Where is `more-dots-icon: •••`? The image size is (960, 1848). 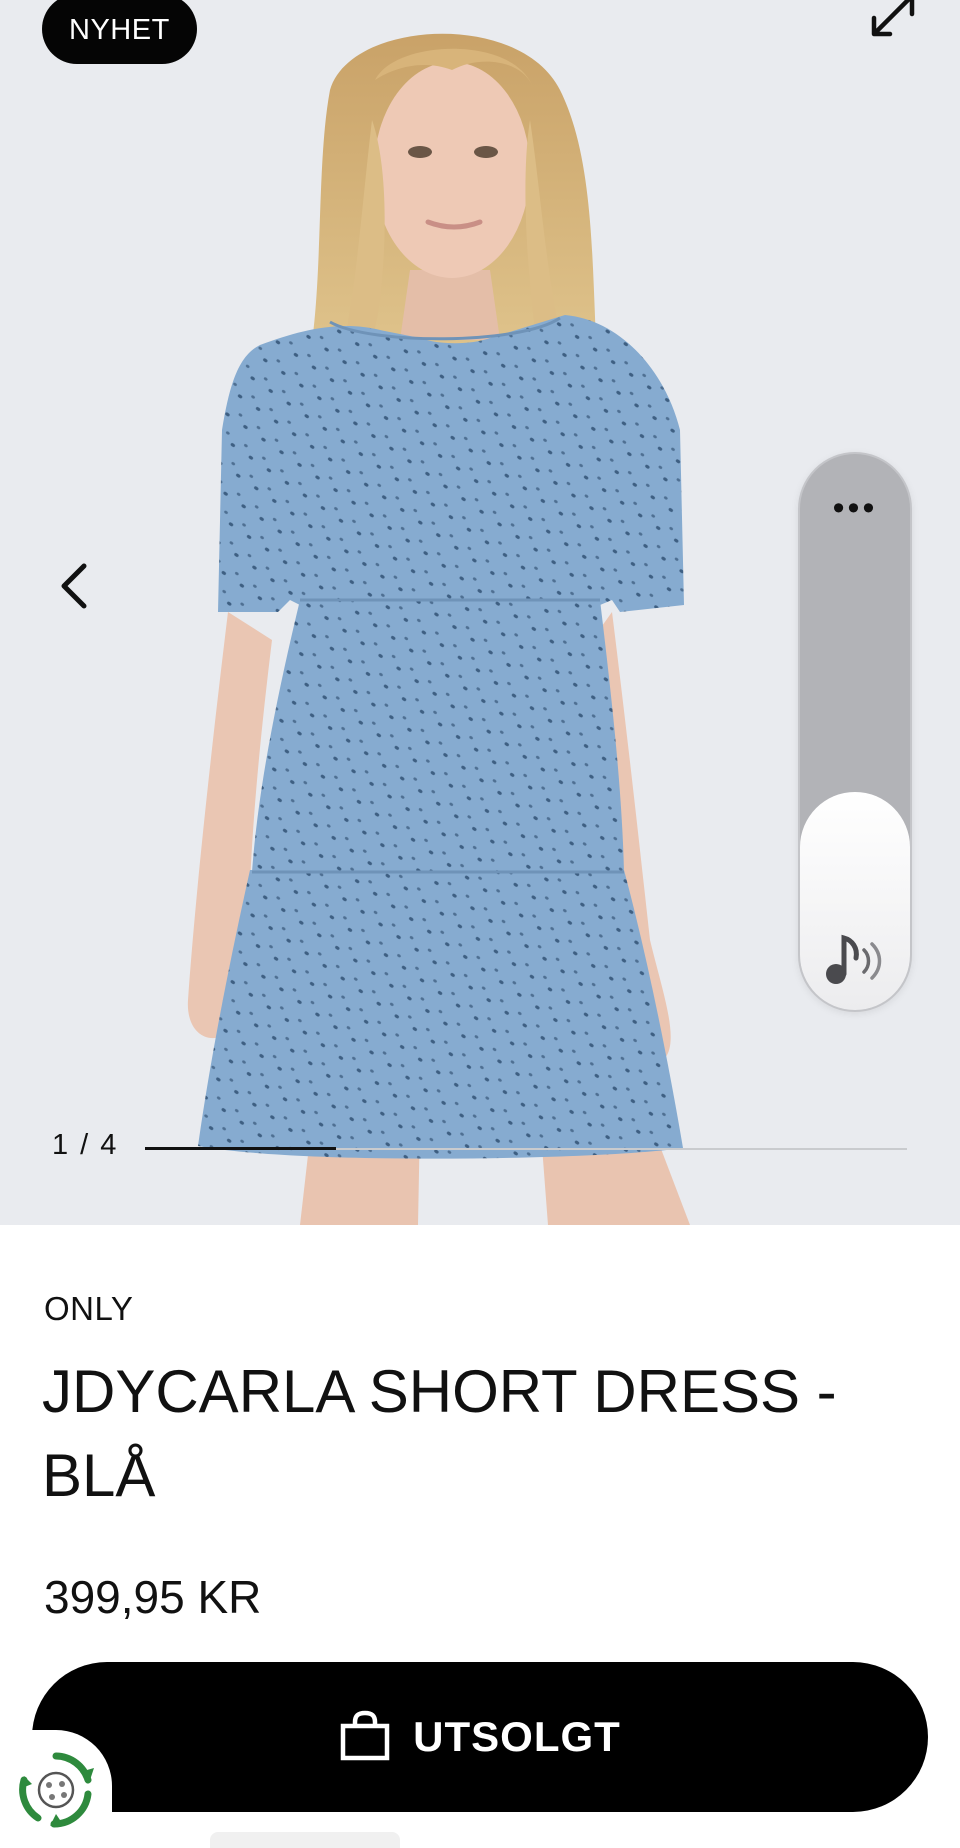 more-dots-icon: ••• is located at coordinates (855, 508).